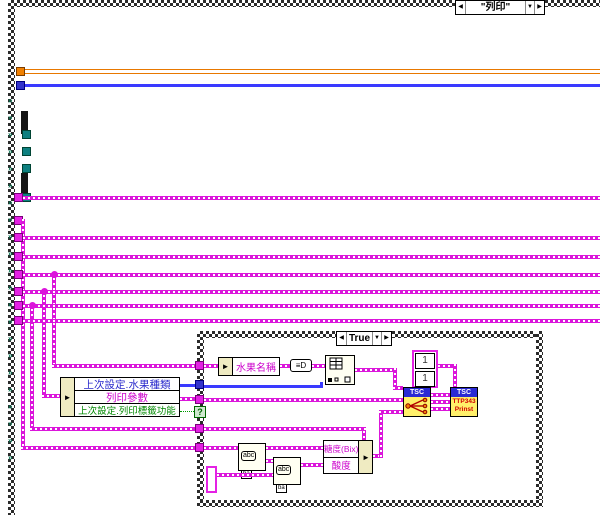 This screenshot has height=515, width=600. I want to click on unbundle-row: 上次設定.水果種類, so click(127, 384).